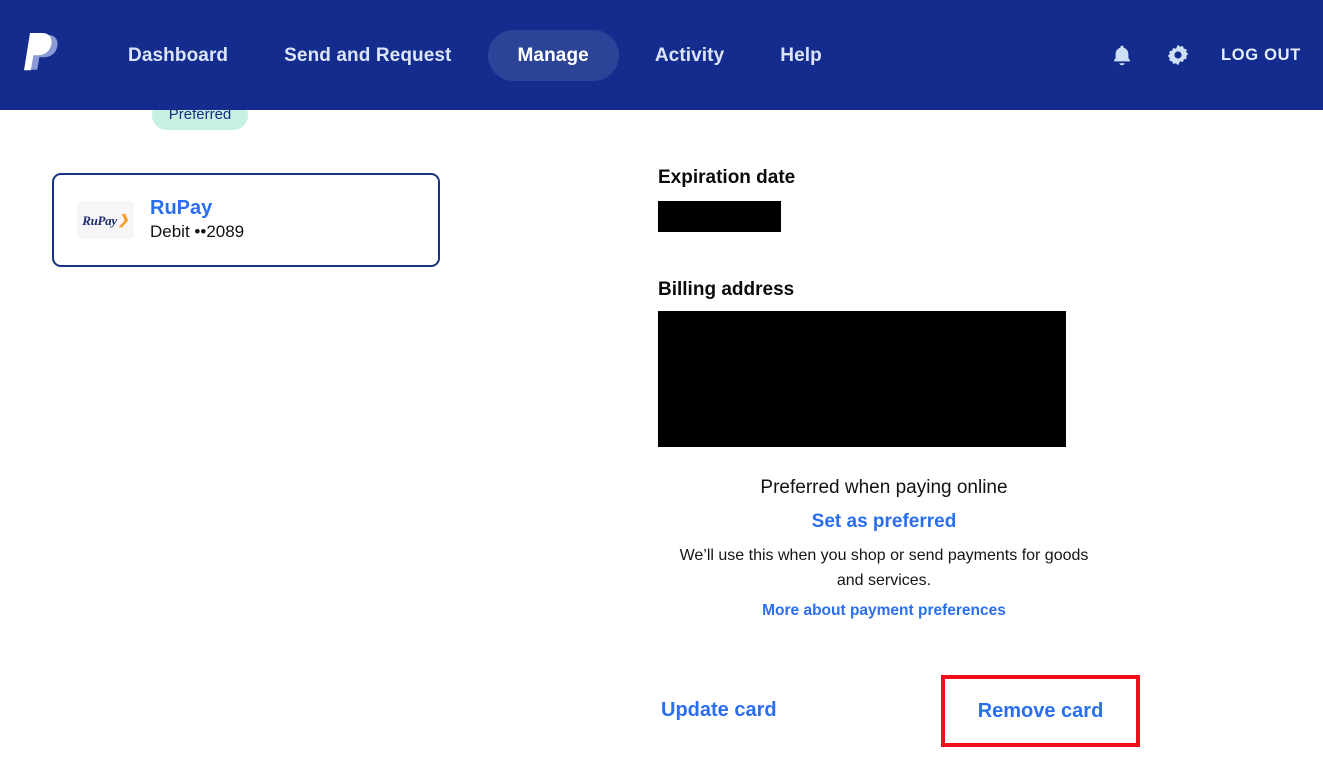 The image size is (1323, 767). What do you see at coordinates (1261, 55) in the screenshot?
I see `logout-button: LOG OUT` at bounding box center [1261, 55].